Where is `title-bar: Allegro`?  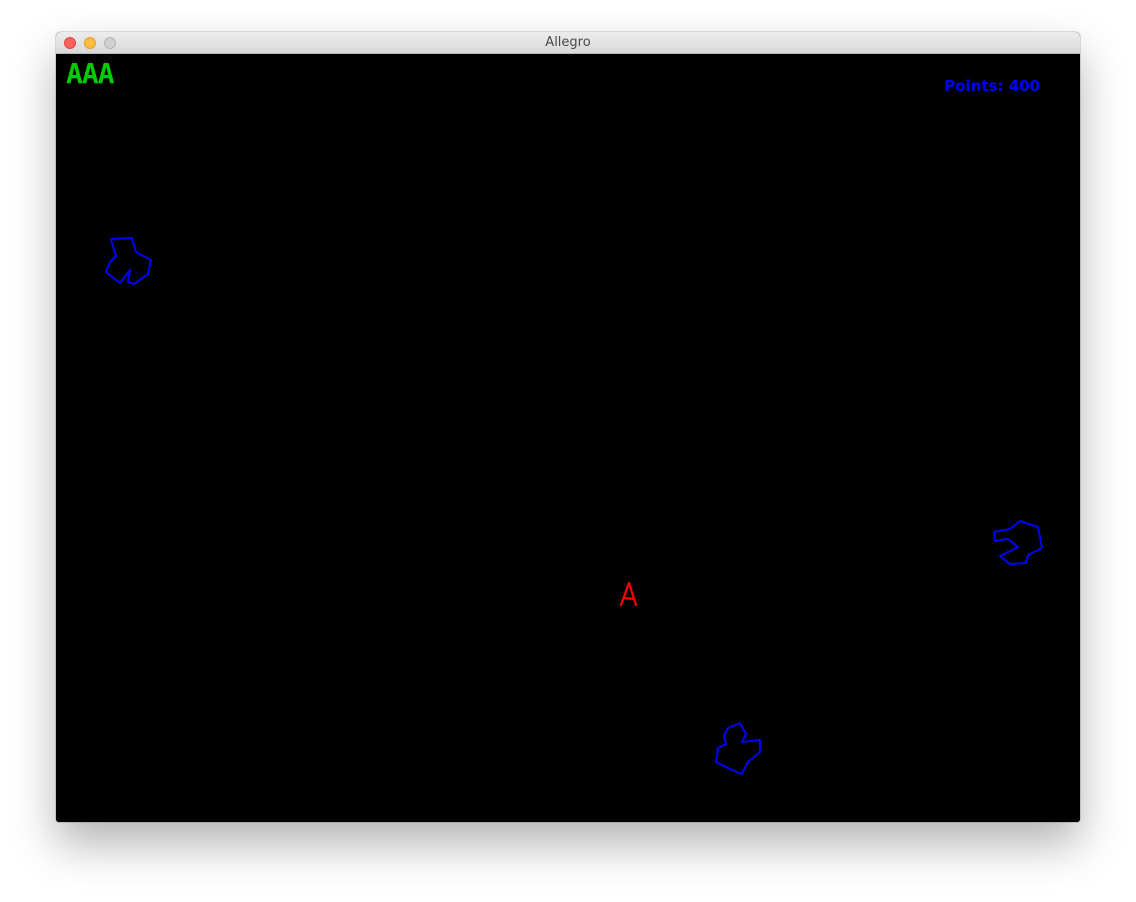
title-bar: Allegro is located at coordinates (568, 43).